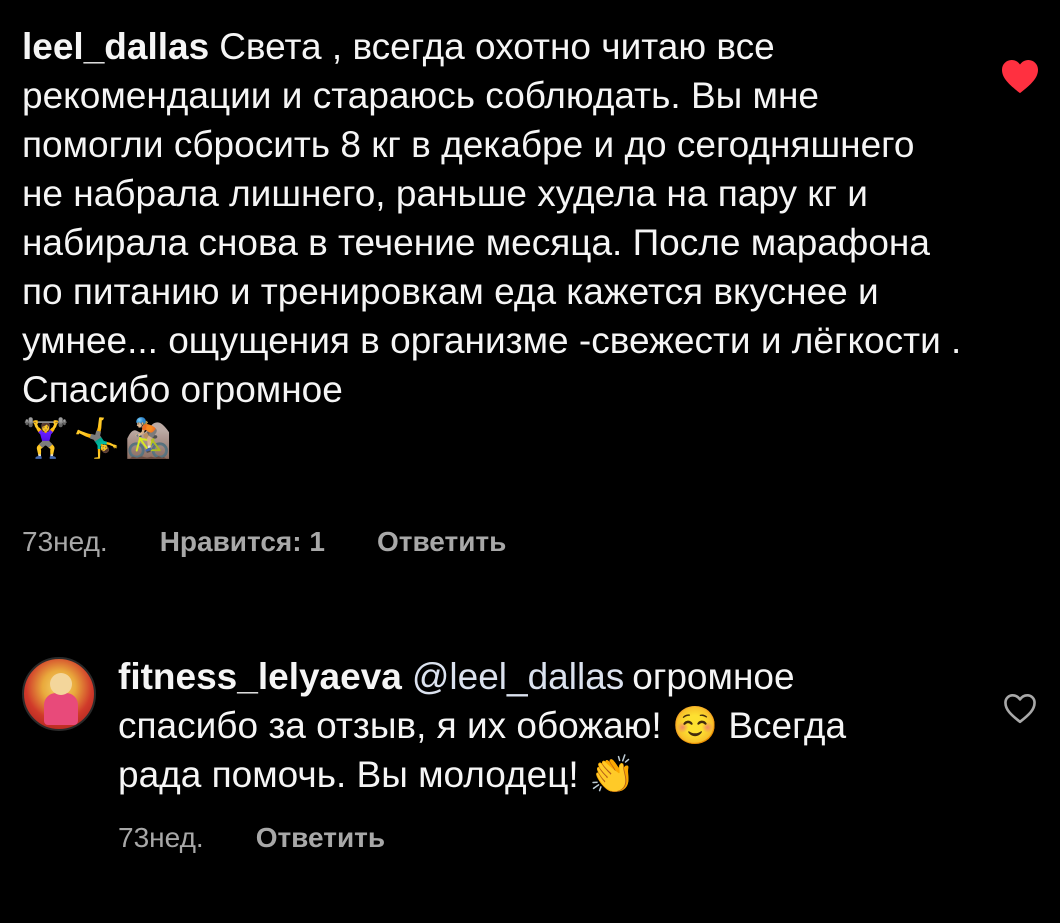 This screenshot has width=1060, height=923. Describe the element at coordinates (61, 709) in the screenshot. I see `avatar-figure-body` at that location.